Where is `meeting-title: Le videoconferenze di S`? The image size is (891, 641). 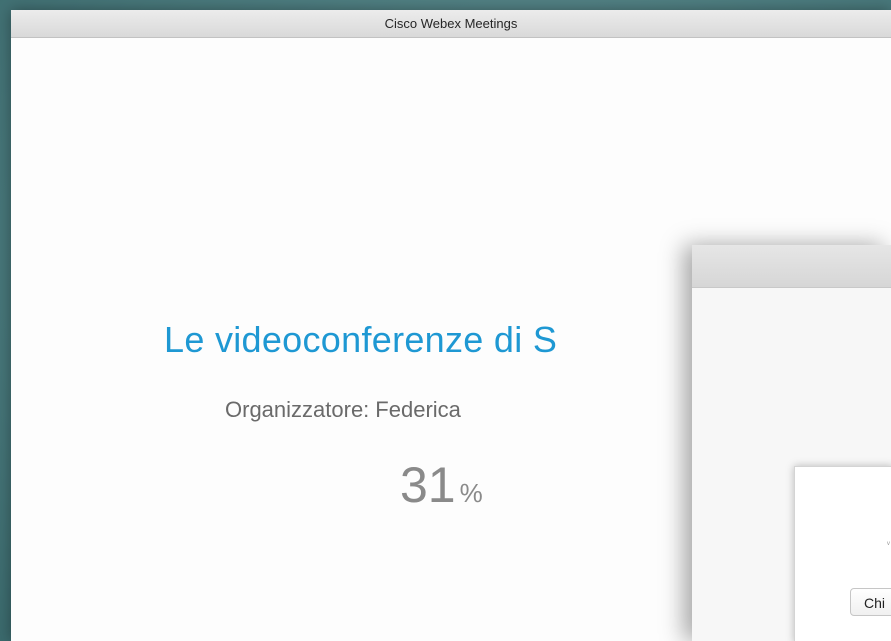
meeting-title: Le videoconferenze di S is located at coordinates (361, 339).